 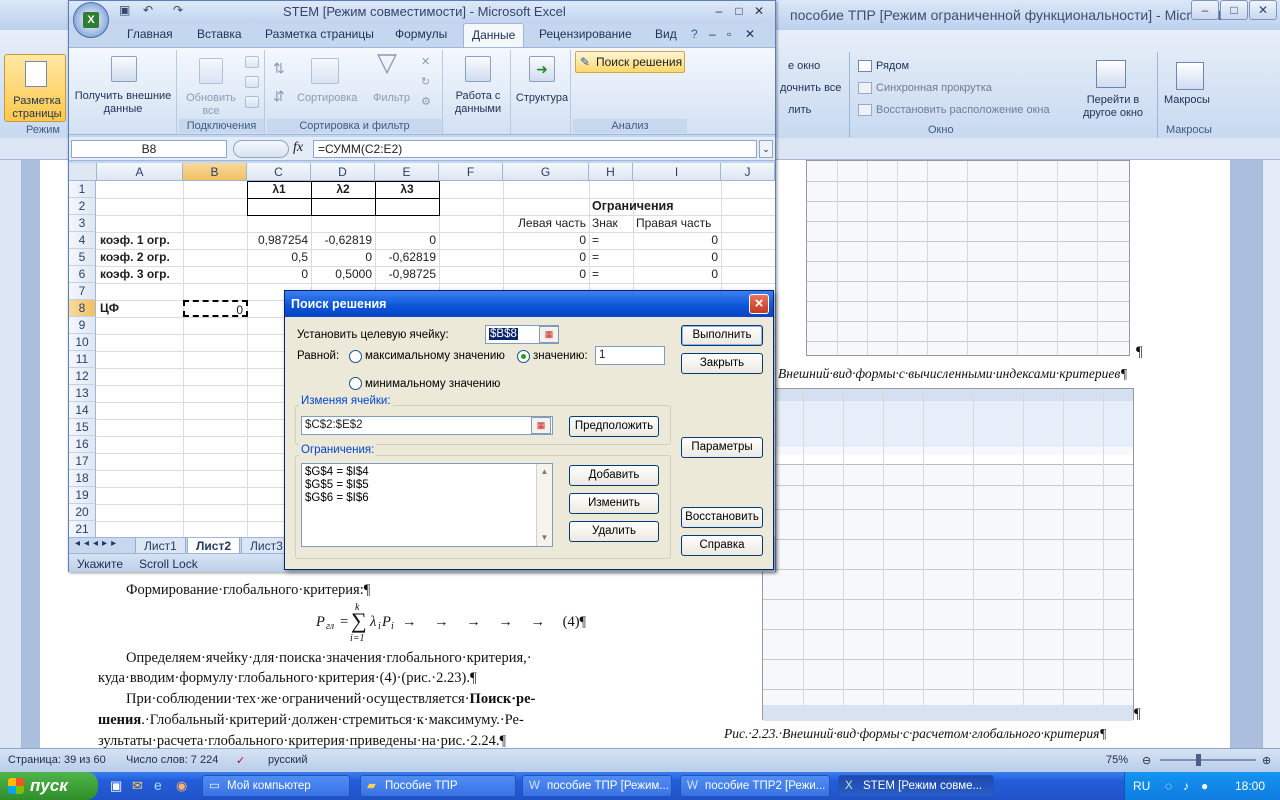 I want to click on status-zoom-level: 75%, so click(x=1117, y=760).